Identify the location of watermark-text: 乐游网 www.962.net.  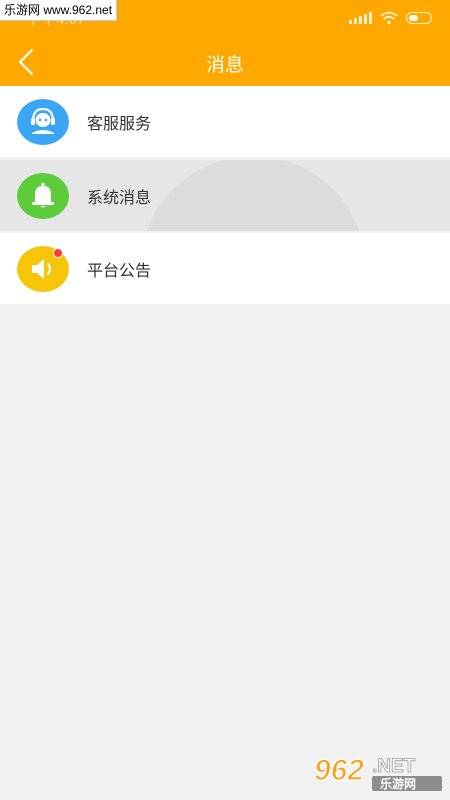
(59, 10).